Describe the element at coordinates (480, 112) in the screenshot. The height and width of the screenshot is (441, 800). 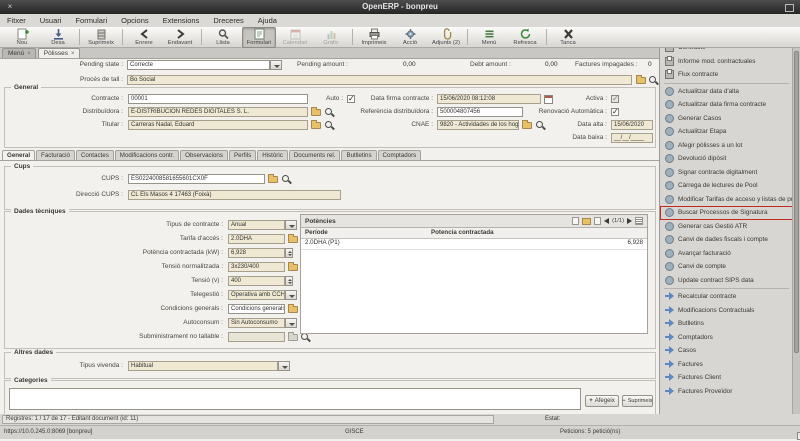
I see `referencia-field: 500004807456` at that location.